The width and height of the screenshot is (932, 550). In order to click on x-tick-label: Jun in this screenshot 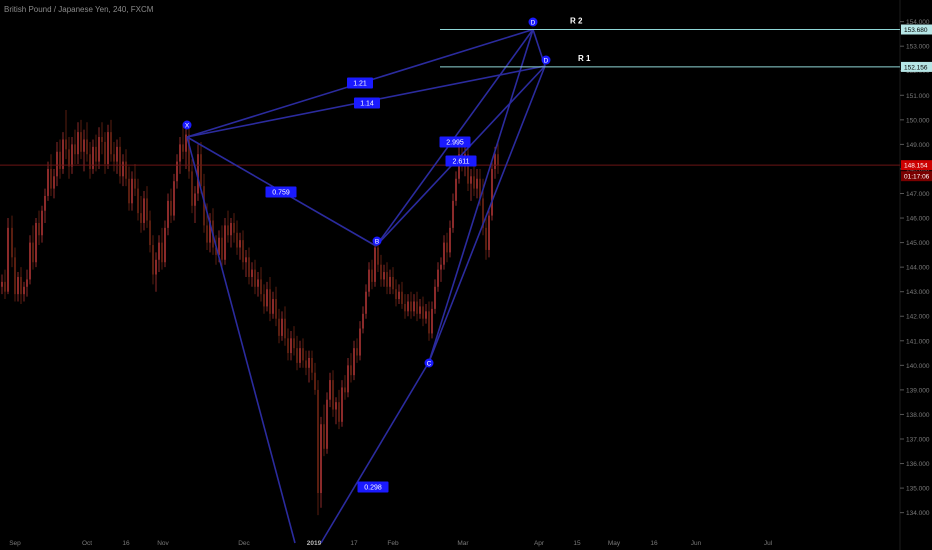, I will do `click(696, 543)`.